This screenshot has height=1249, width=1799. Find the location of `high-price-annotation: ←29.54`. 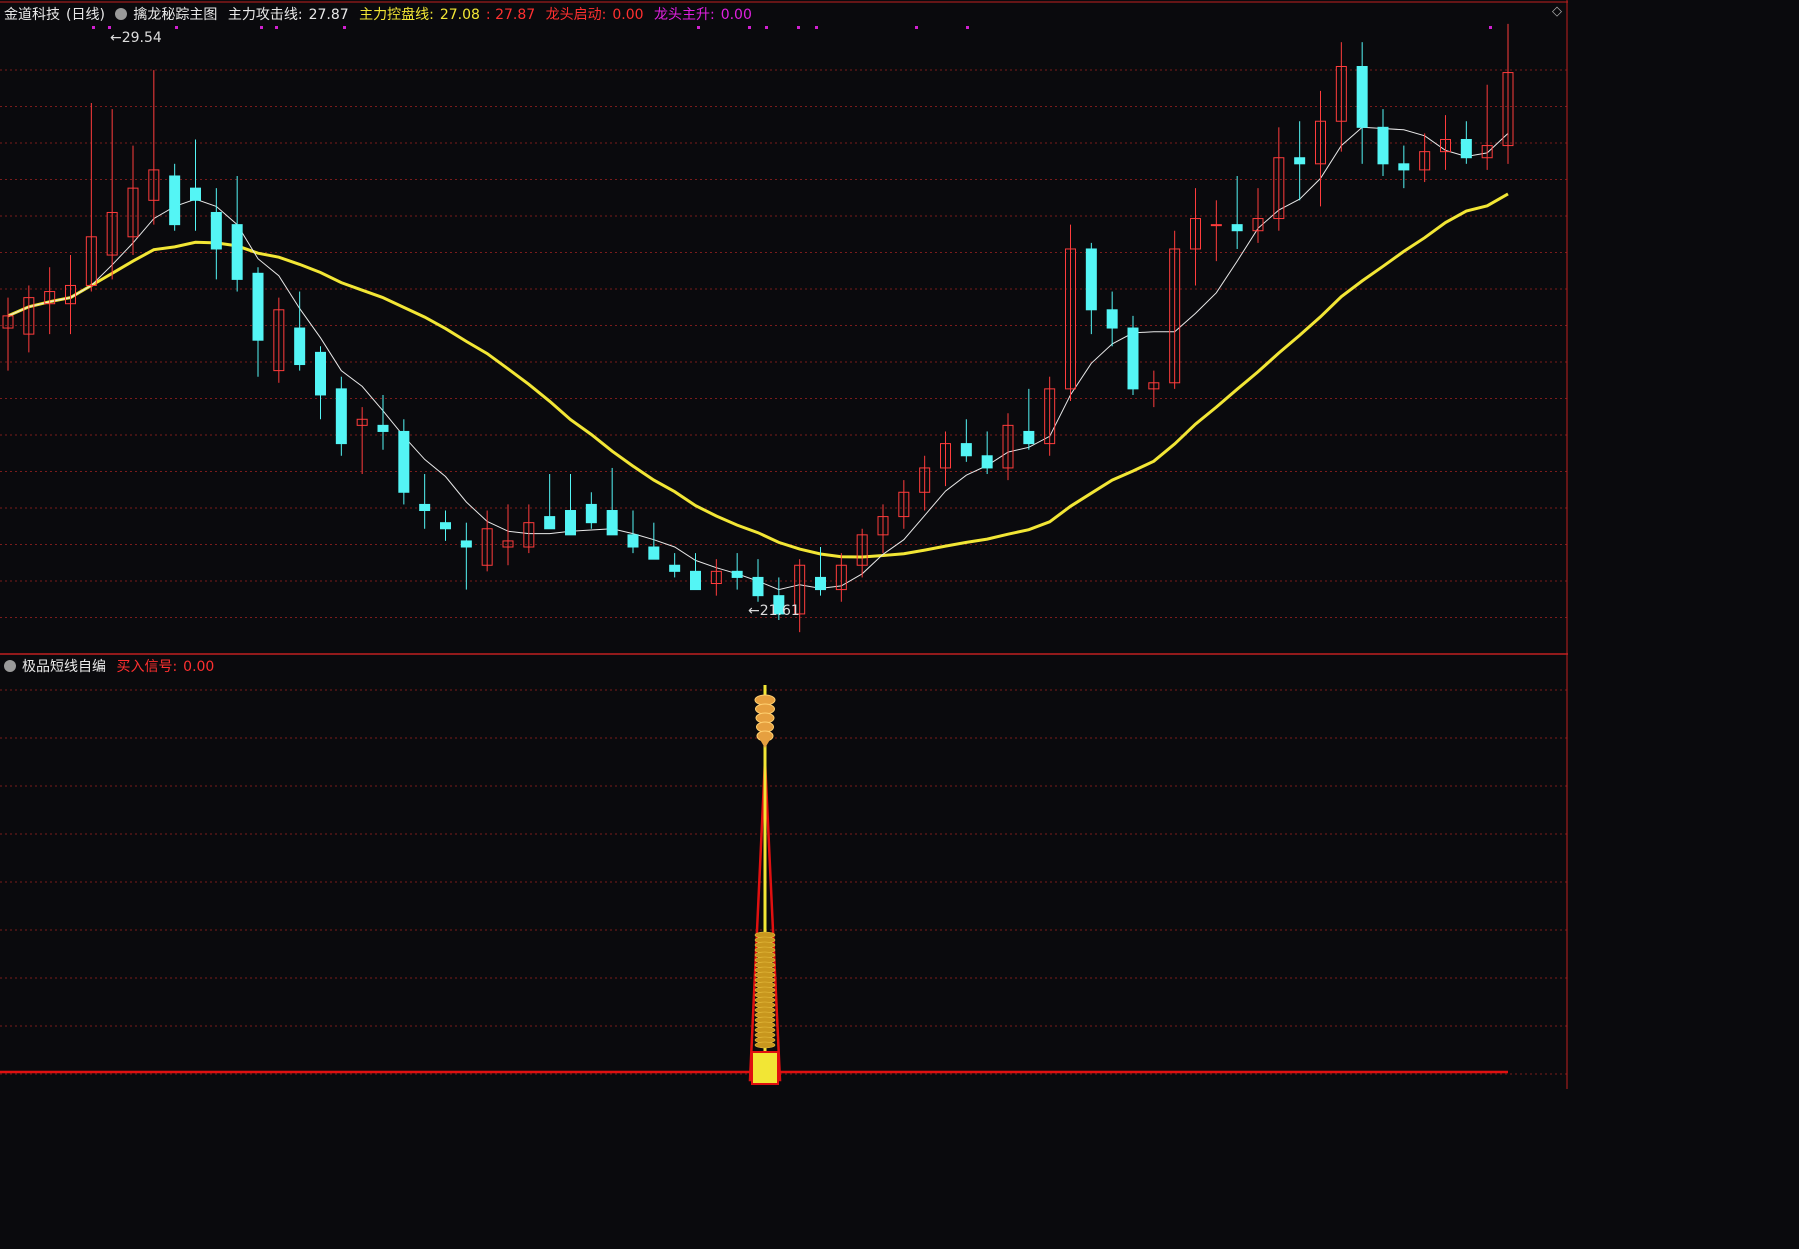

high-price-annotation: ←29.54 is located at coordinates (136, 38).